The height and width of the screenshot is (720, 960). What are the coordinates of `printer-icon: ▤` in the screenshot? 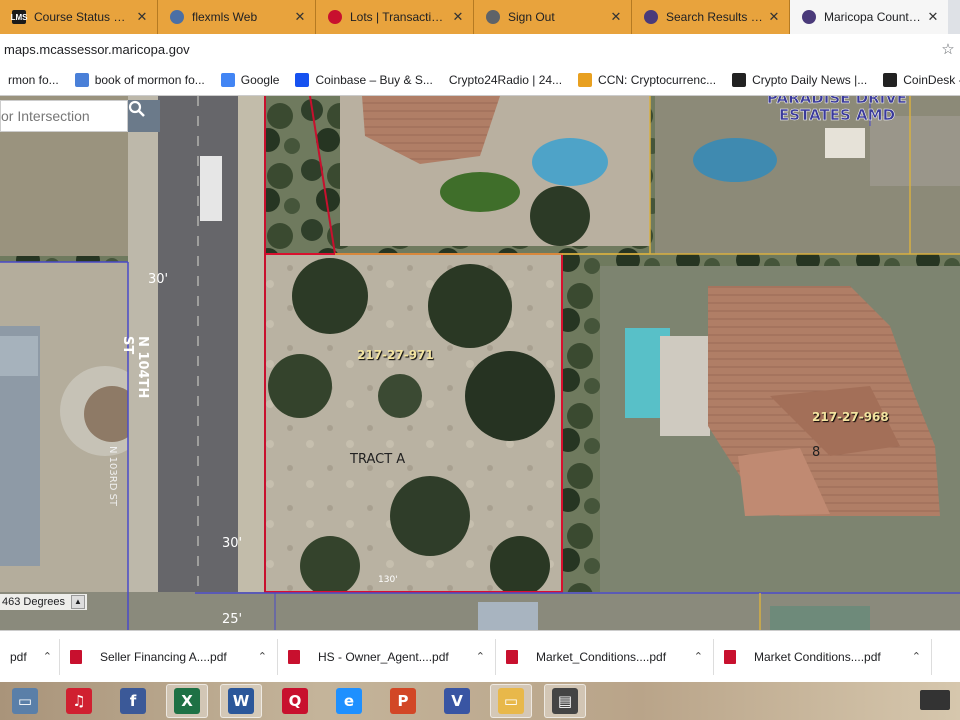 It's located at (565, 701).